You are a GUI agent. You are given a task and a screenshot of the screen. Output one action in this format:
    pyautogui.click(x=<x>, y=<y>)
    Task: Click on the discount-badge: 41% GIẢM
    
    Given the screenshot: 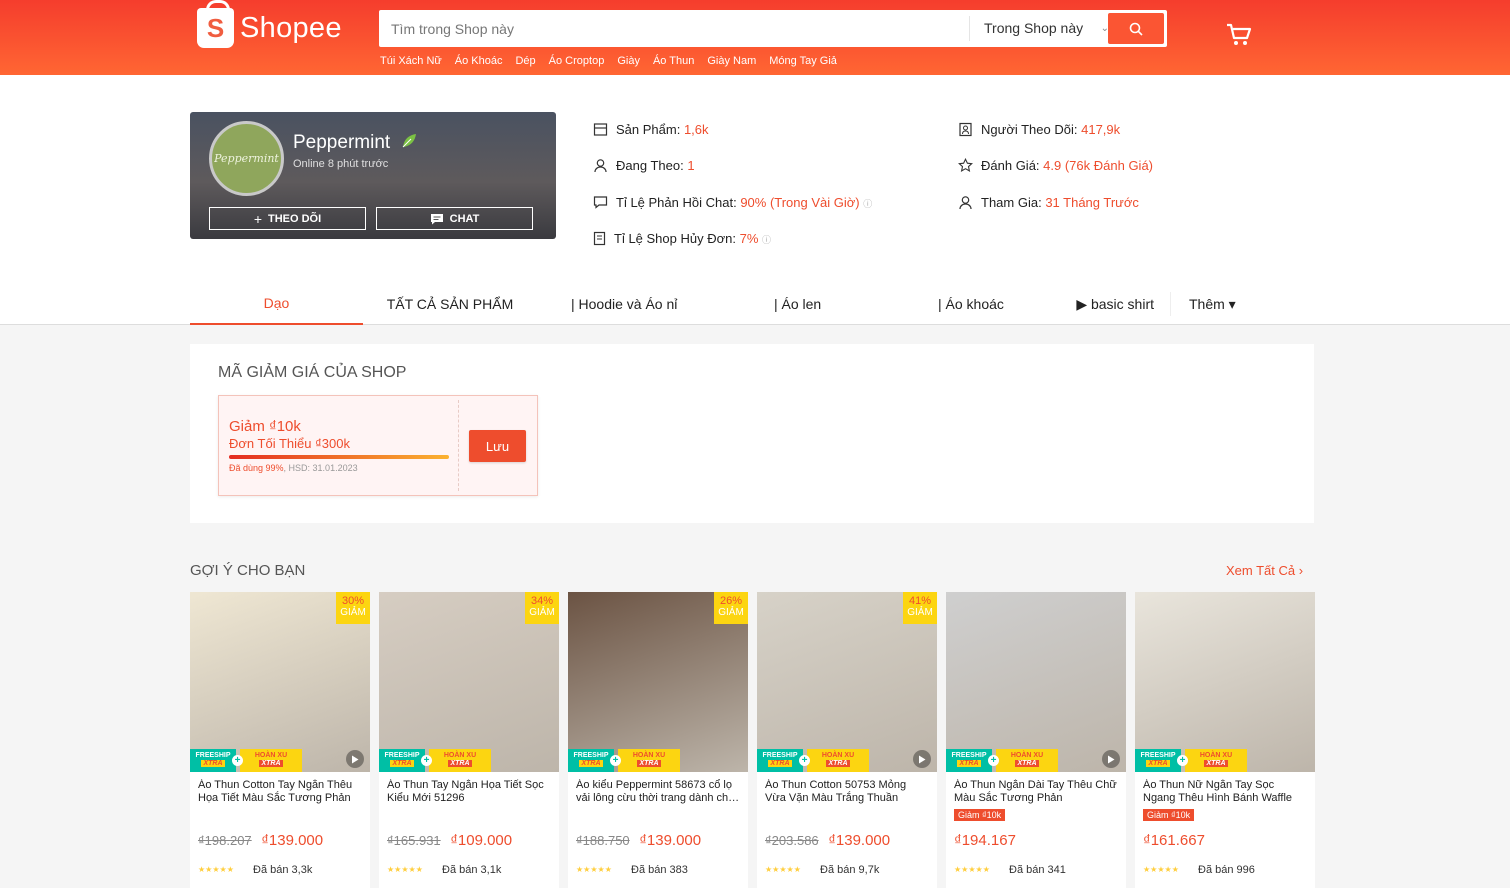 What is the action you would take?
    pyautogui.click(x=920, y=608)
    